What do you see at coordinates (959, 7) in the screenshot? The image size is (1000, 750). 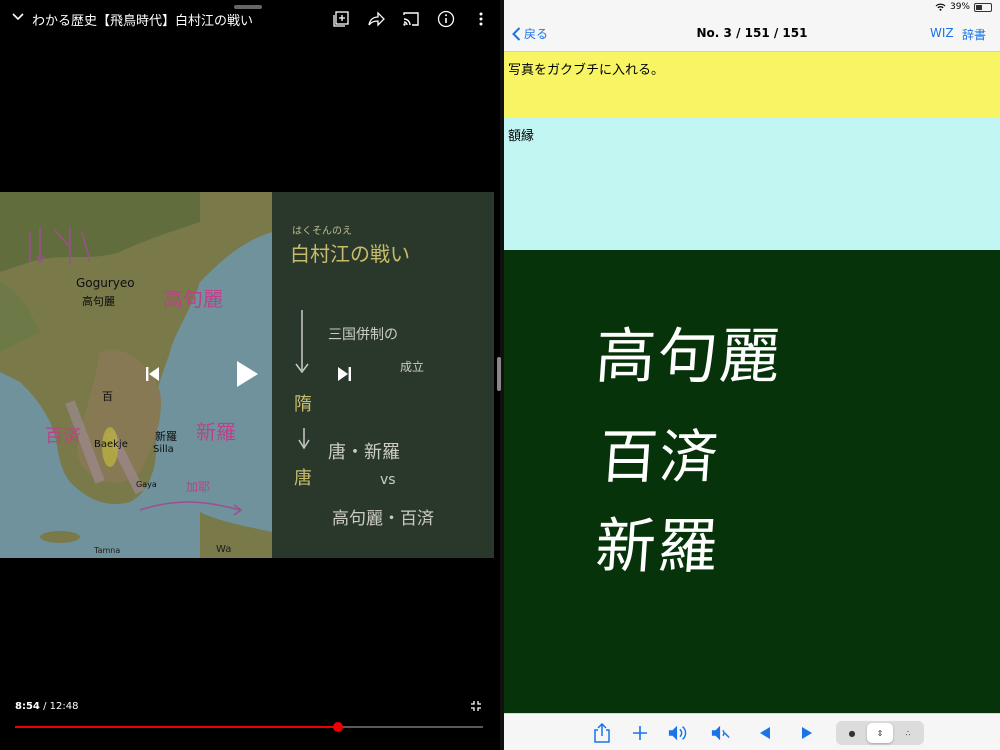 I see `battery-percent: 39%` at bounding box center [959, 7].